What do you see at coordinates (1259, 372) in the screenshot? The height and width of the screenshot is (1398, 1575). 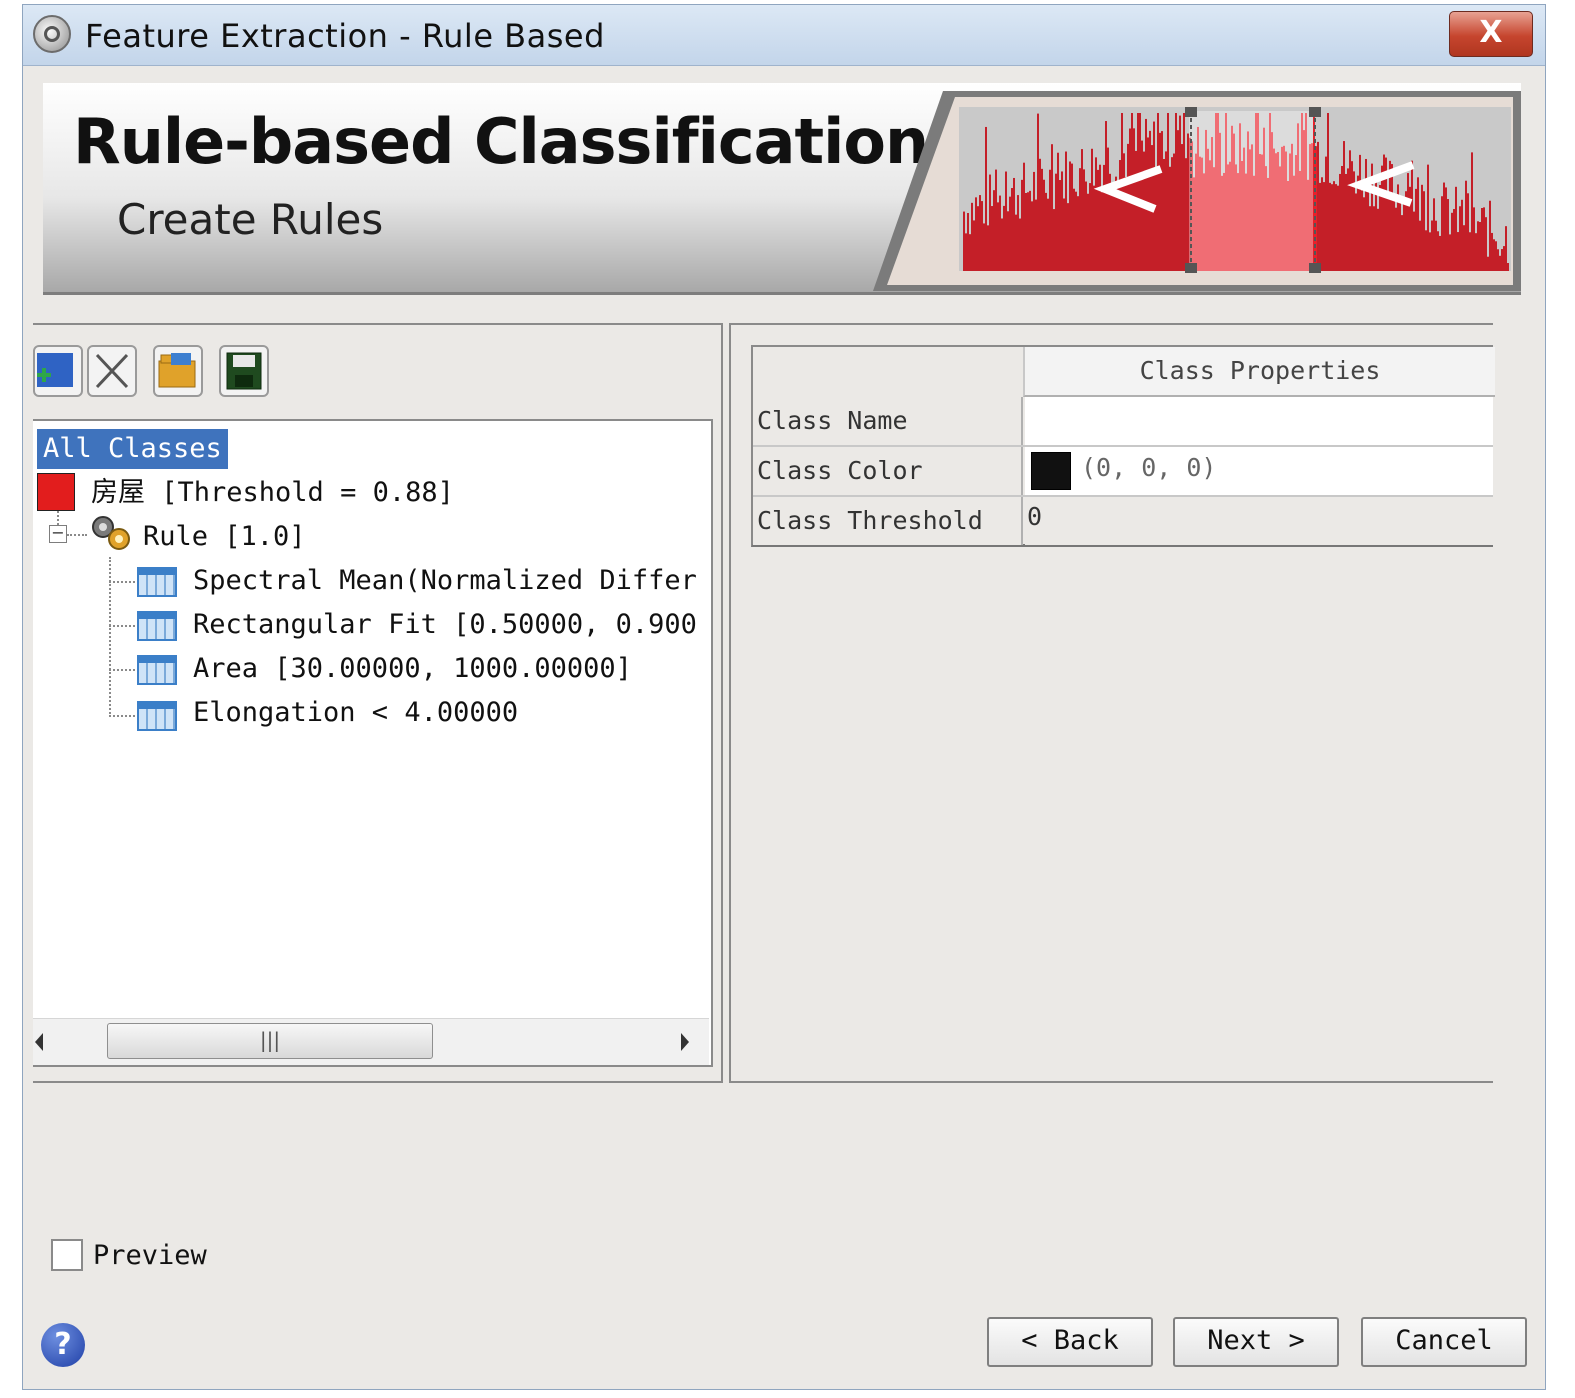 I see `properties-header: Class Properties` at bounding box center [1259, 372].